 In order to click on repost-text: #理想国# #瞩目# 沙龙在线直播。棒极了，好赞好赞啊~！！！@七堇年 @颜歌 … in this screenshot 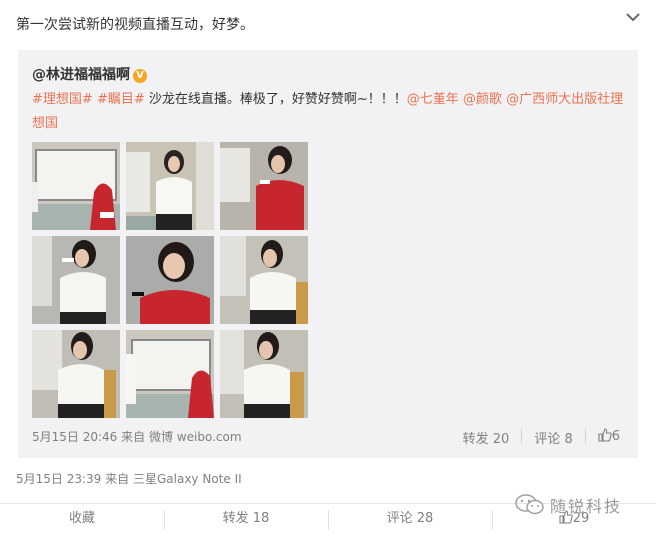, I will do `click(330, 112)`.